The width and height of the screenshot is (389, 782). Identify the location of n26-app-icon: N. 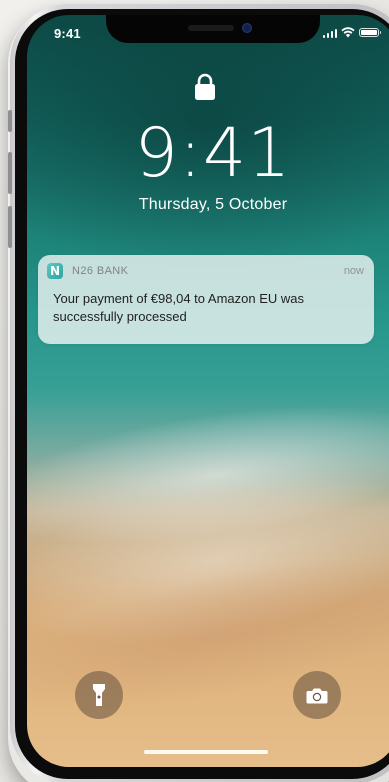
(55, 271).